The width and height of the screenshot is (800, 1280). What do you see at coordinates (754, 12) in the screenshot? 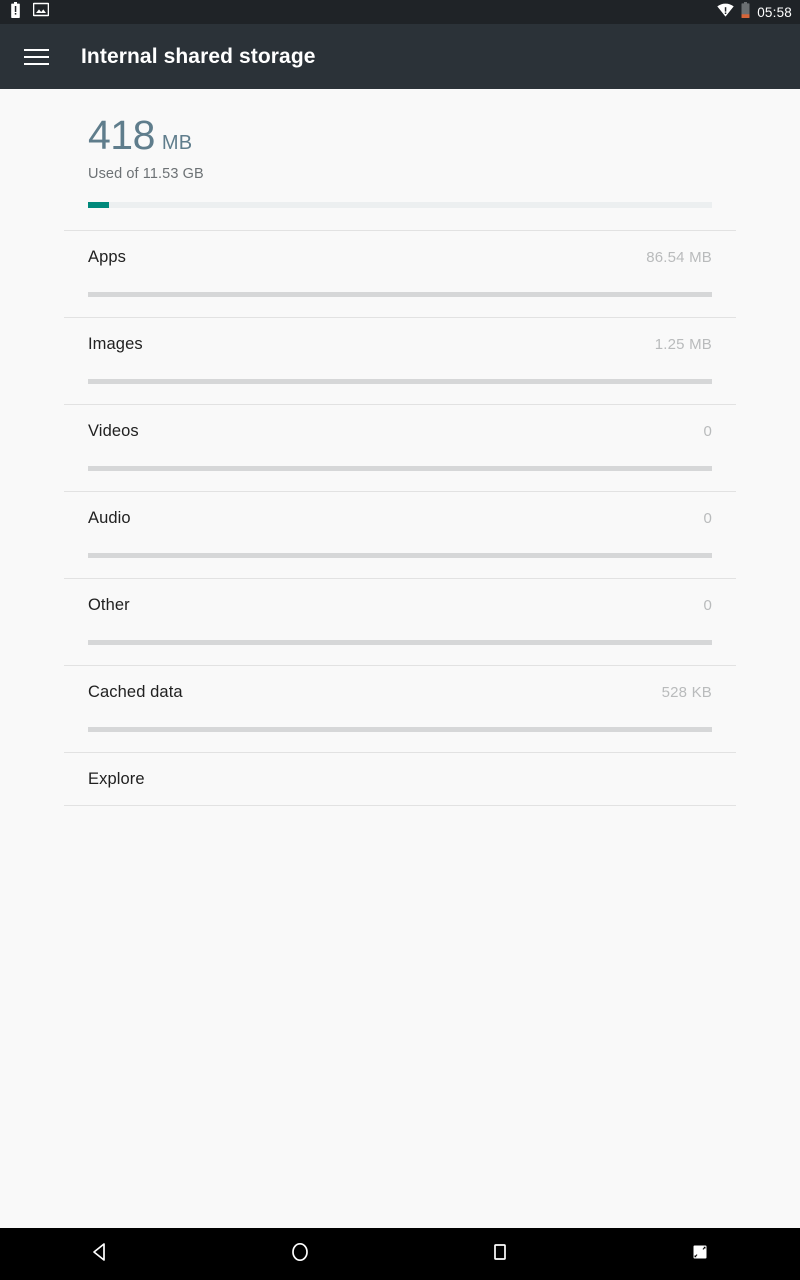
I see `status-bar-system: 05:58` at bounding box center [754, 12].